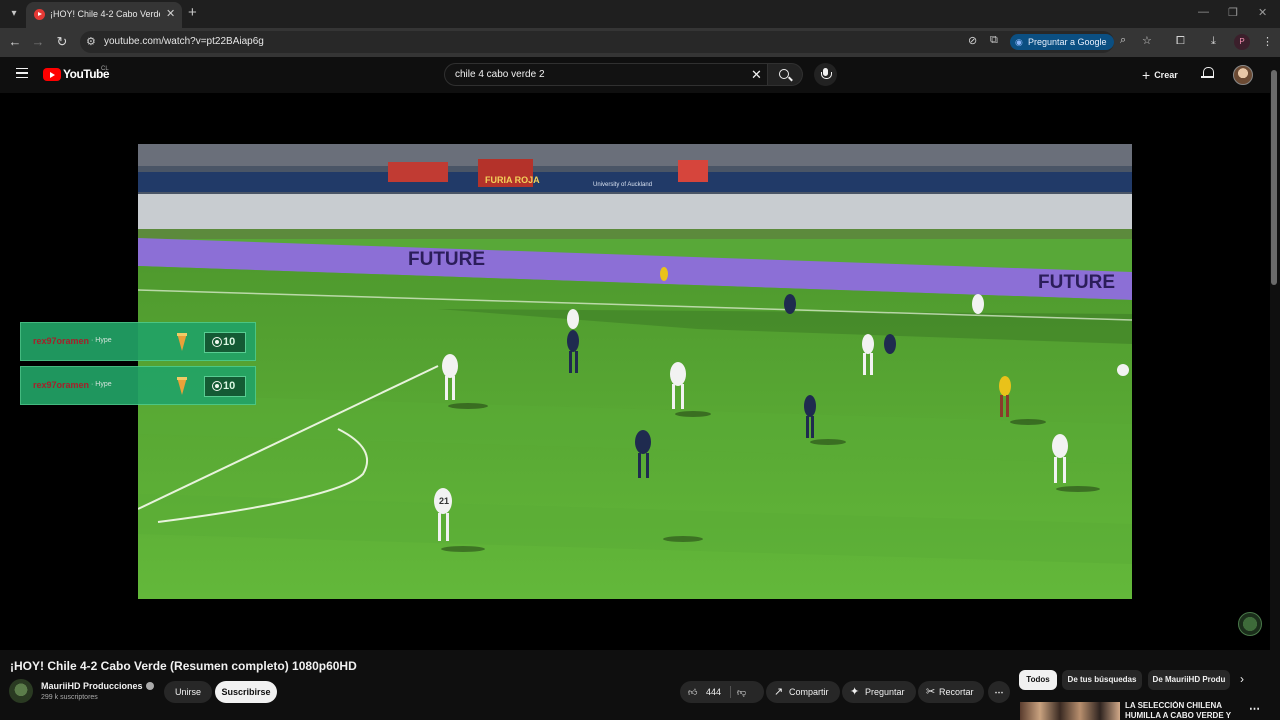 The image size is (1280, 720). I want to click on bookmark-star-icon: ☆, so click(1147, 40).